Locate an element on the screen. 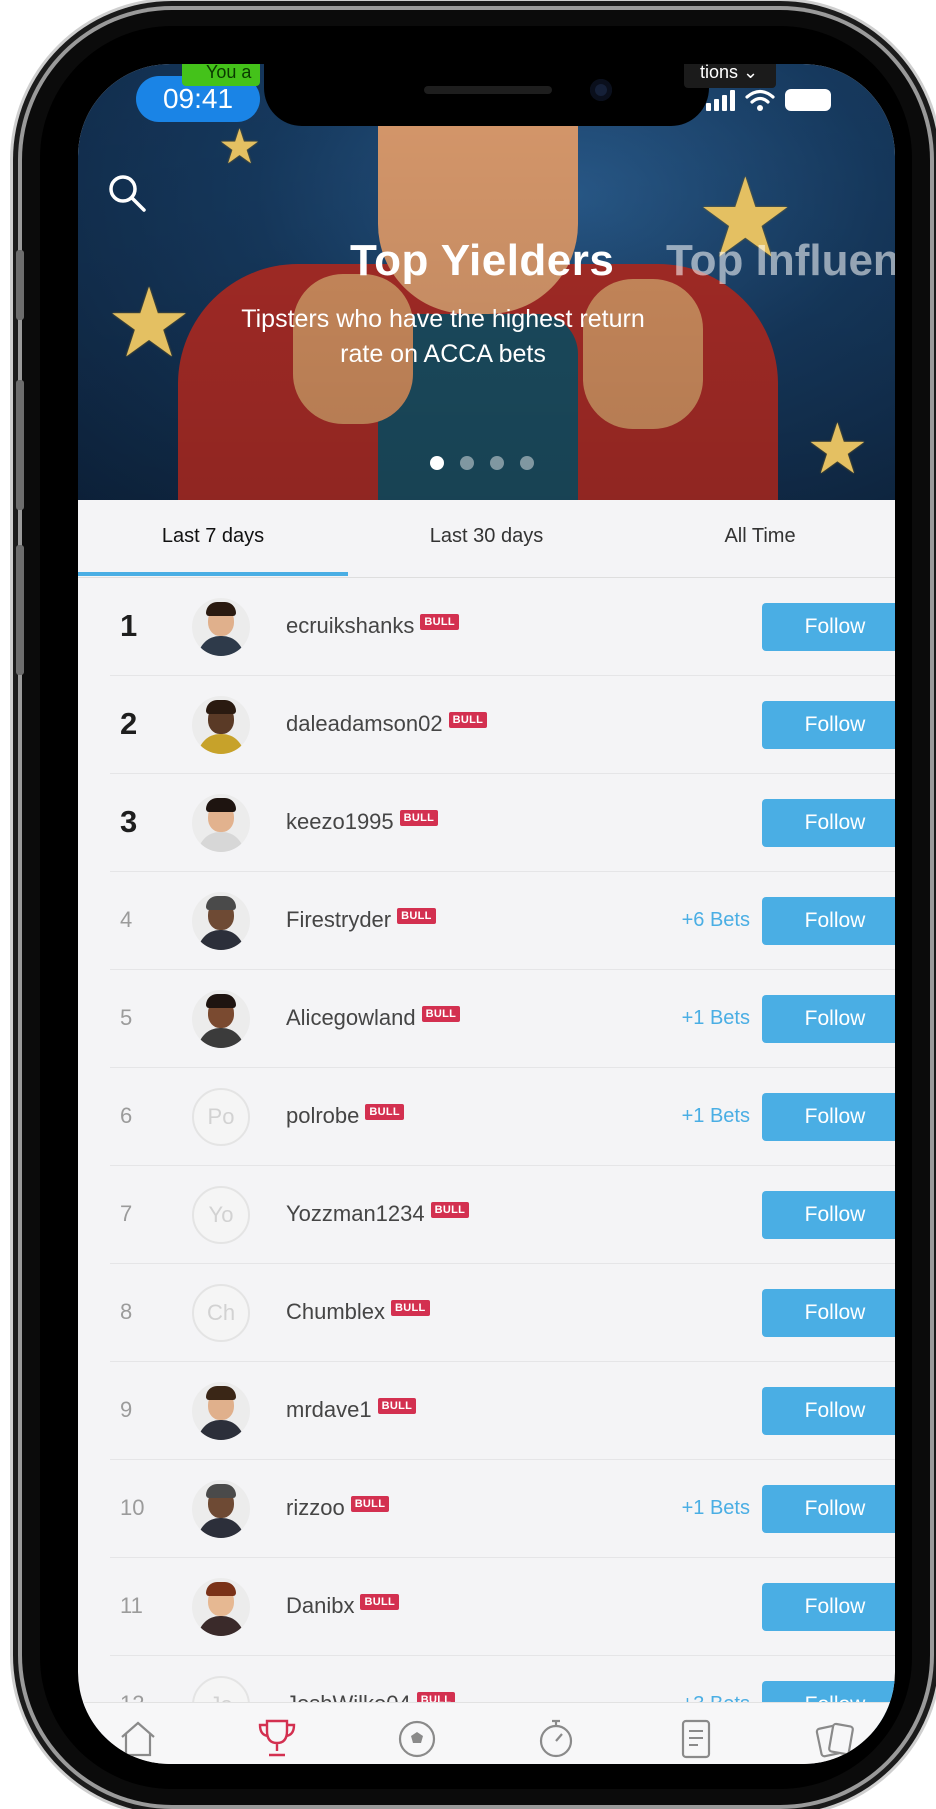 The image size is (936, 1809). phone-side-button is located at coordinates (20, 285).